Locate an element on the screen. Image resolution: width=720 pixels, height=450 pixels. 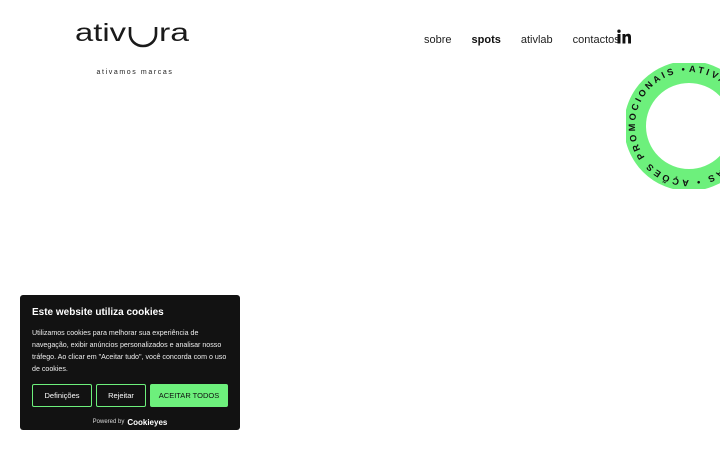
cookieyes-logo: Cookieyes is located at coordinates (147, 422).